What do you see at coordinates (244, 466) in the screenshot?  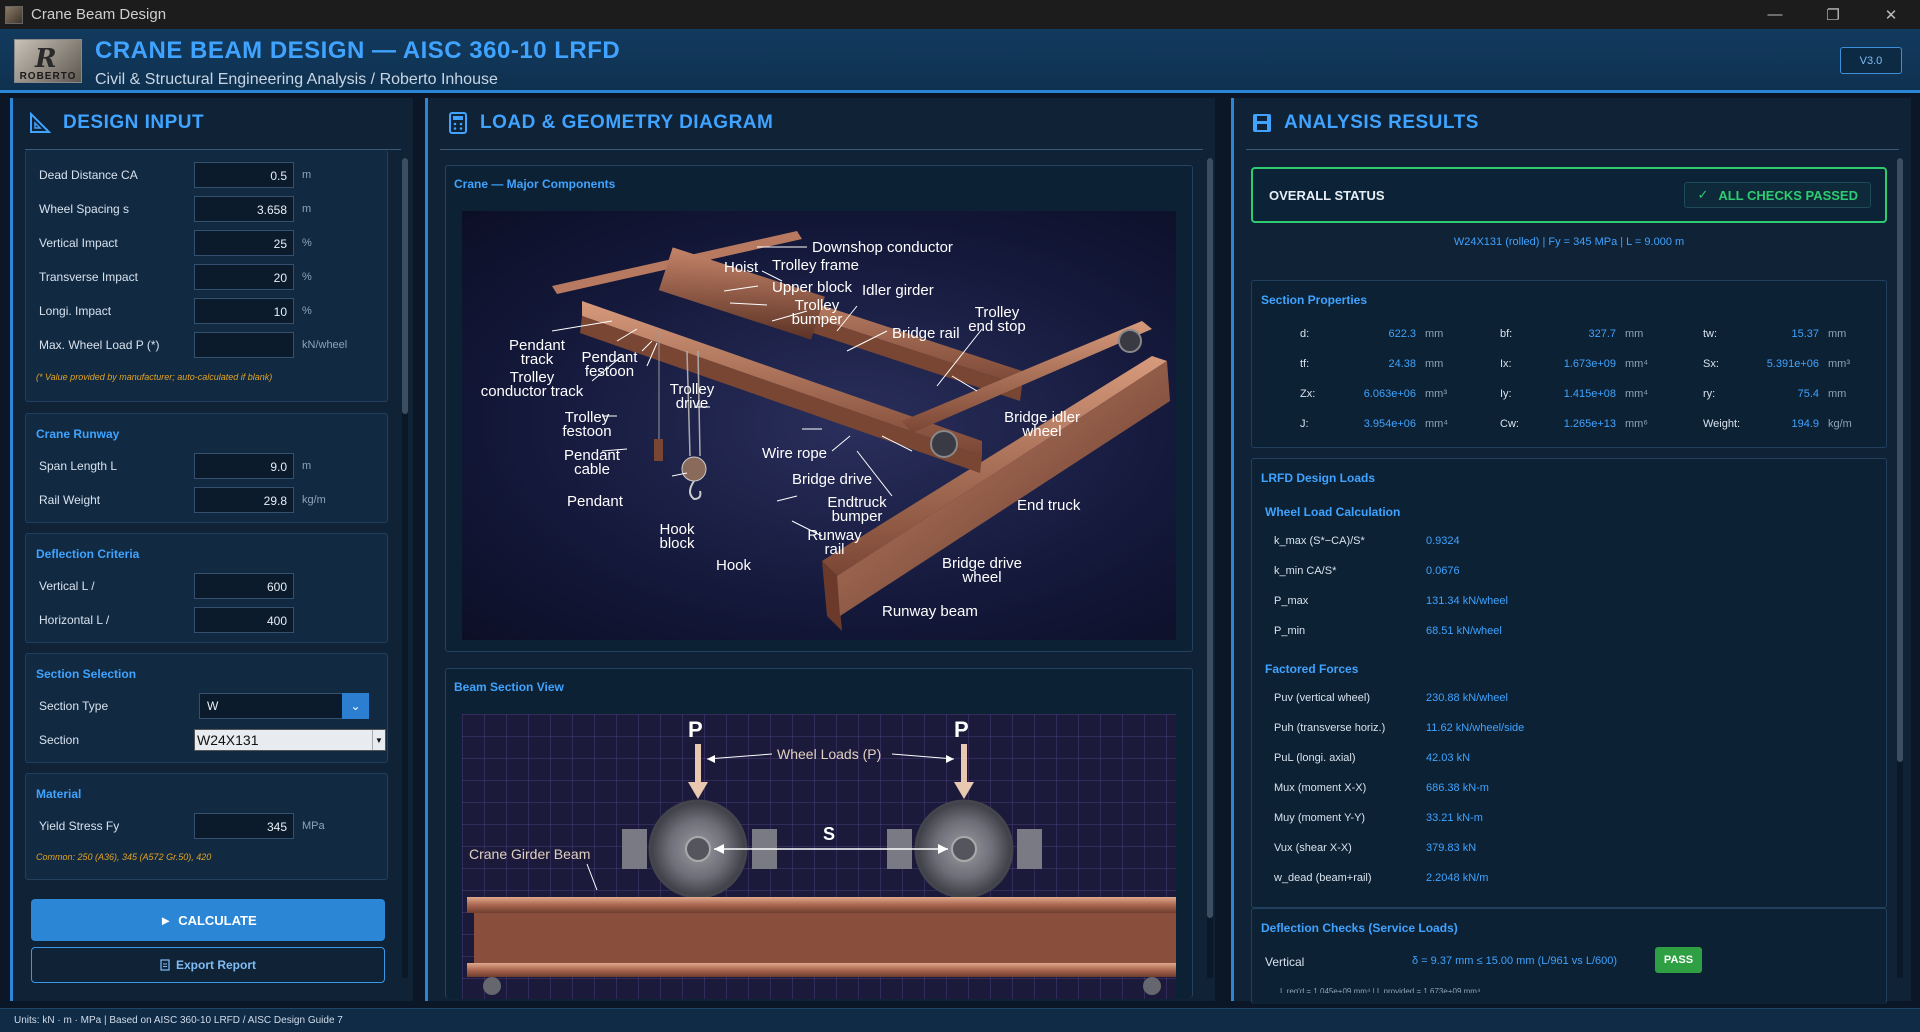 I see `span-length-input: 9.0` at bounding box center [244, 466].